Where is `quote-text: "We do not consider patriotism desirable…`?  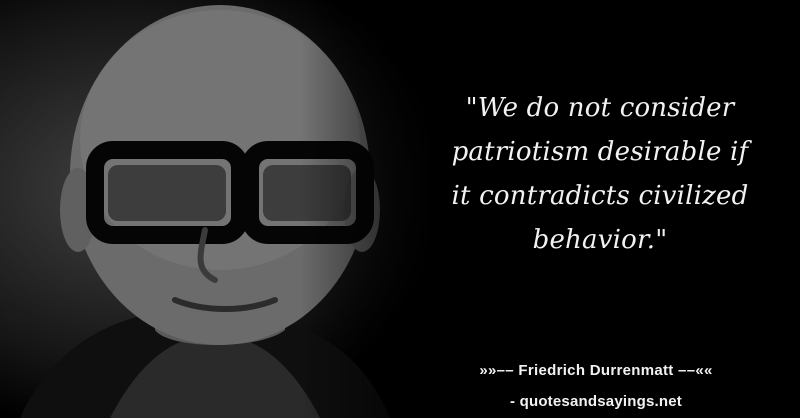
quote-text: "We do not consider patriotism desirable… is located at coordinates (600, 174).